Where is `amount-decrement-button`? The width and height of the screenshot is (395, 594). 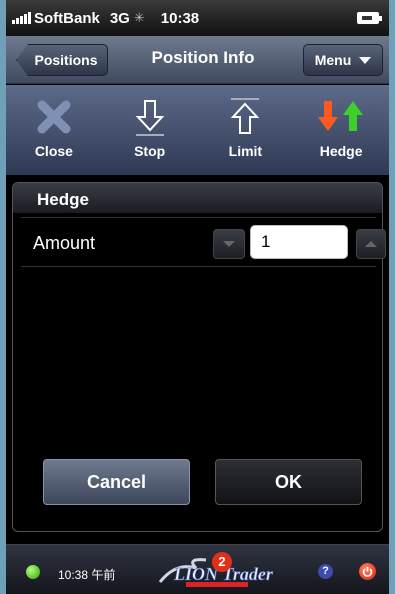 amount-decrement-button is located at coordinates (229, 244).